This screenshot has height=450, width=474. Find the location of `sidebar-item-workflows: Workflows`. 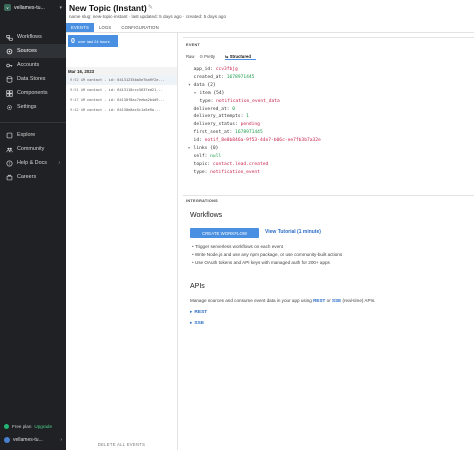

sidebar-item-workflows: Workflows is located at coordinates (33, 37).